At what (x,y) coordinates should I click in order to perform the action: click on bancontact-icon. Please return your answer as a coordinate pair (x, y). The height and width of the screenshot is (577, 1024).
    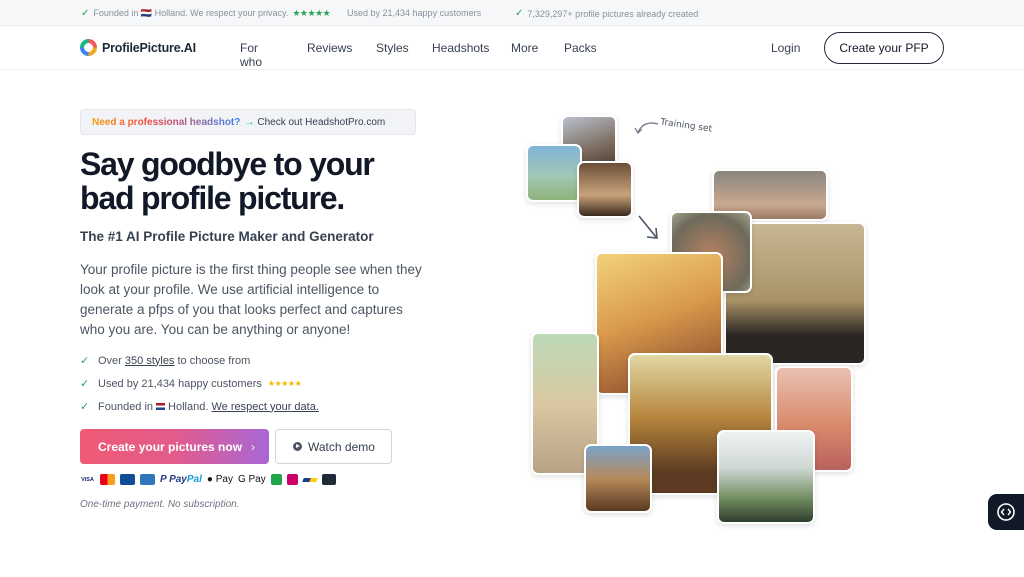
    Looking at the image, I should click on (310, 479).